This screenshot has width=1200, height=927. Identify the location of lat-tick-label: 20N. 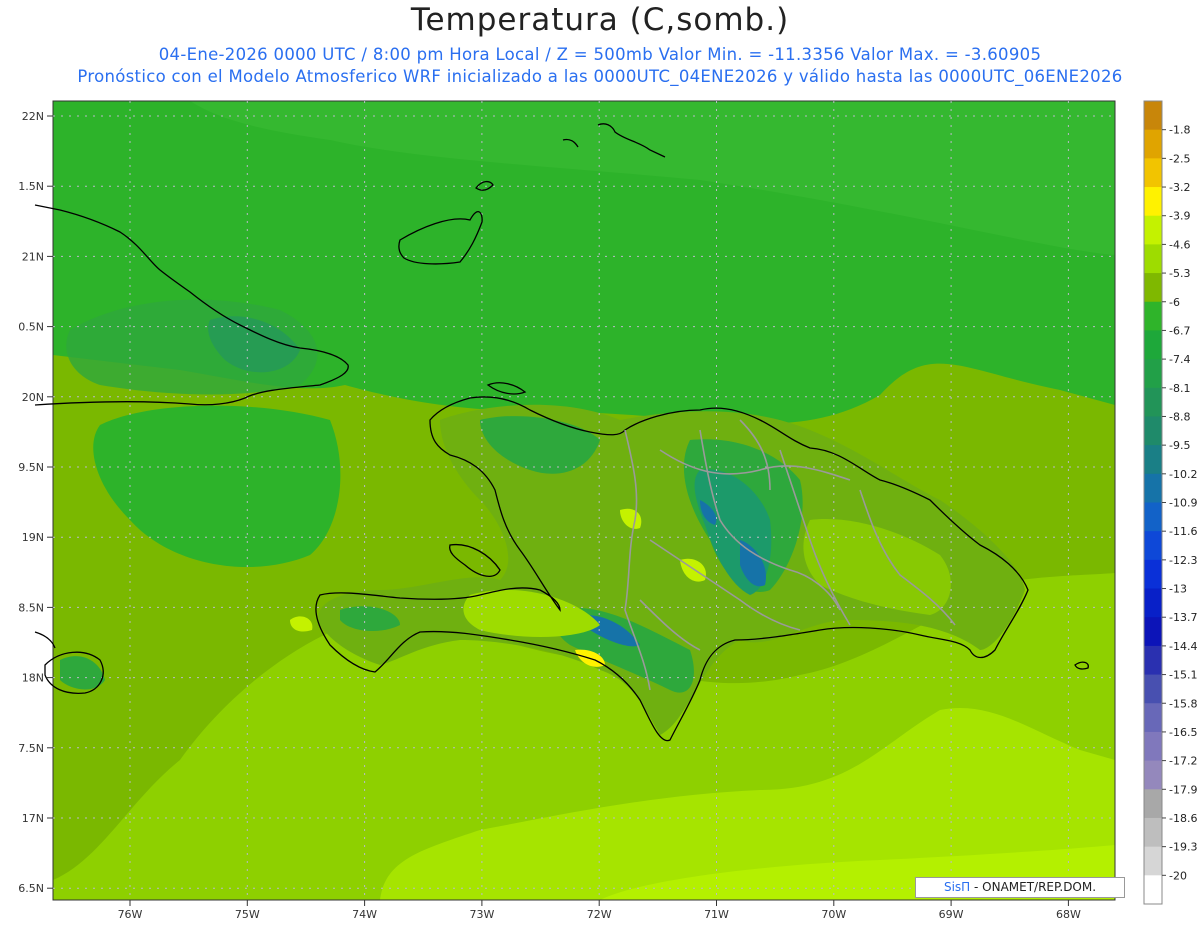
(33, 397).